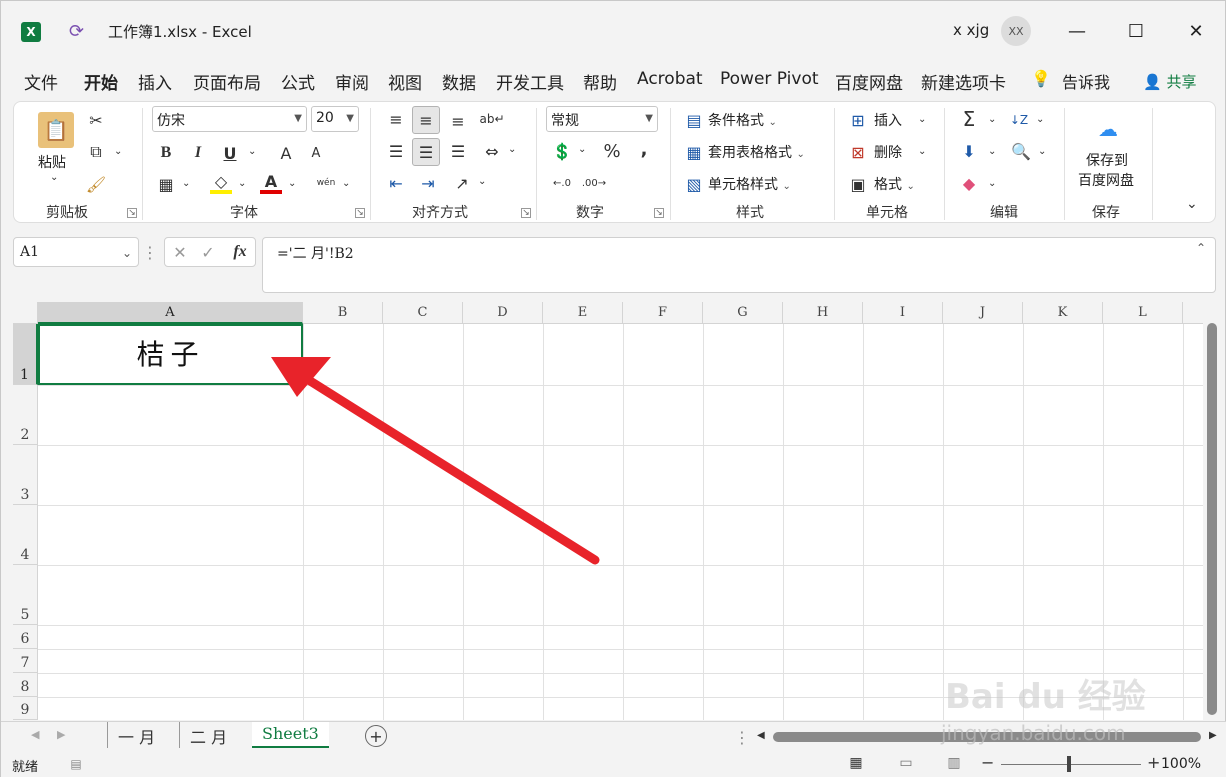 This screenshot has width=1226, height=777. What do you see at coordinates (612, 151) in the screenshot?
I see `percent-button: %` at bounding box center [612, 151].